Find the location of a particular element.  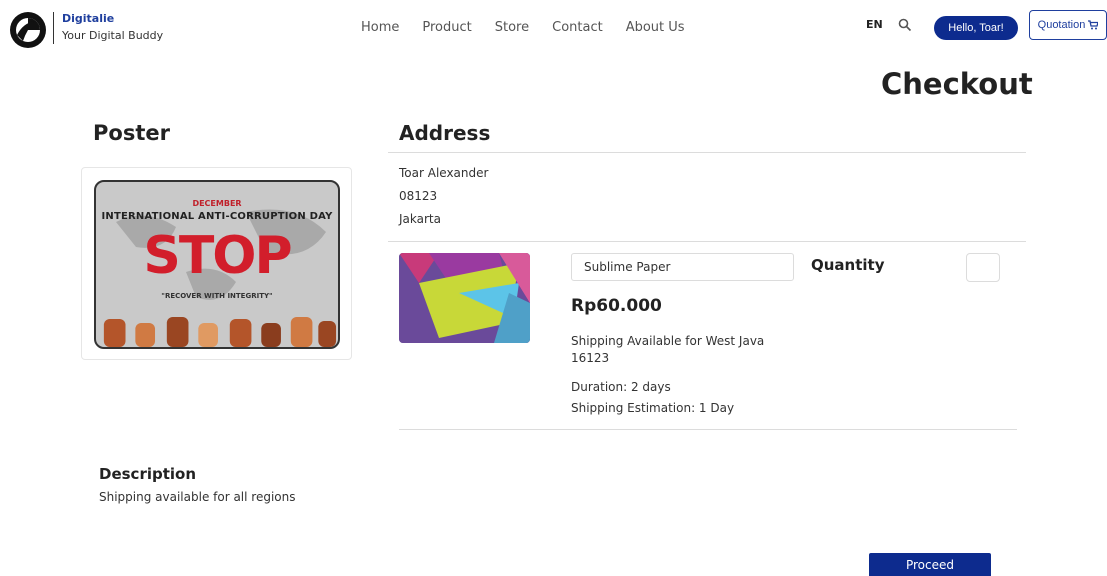

product-price: Rp60.000 is located at coordinates (616, 306).